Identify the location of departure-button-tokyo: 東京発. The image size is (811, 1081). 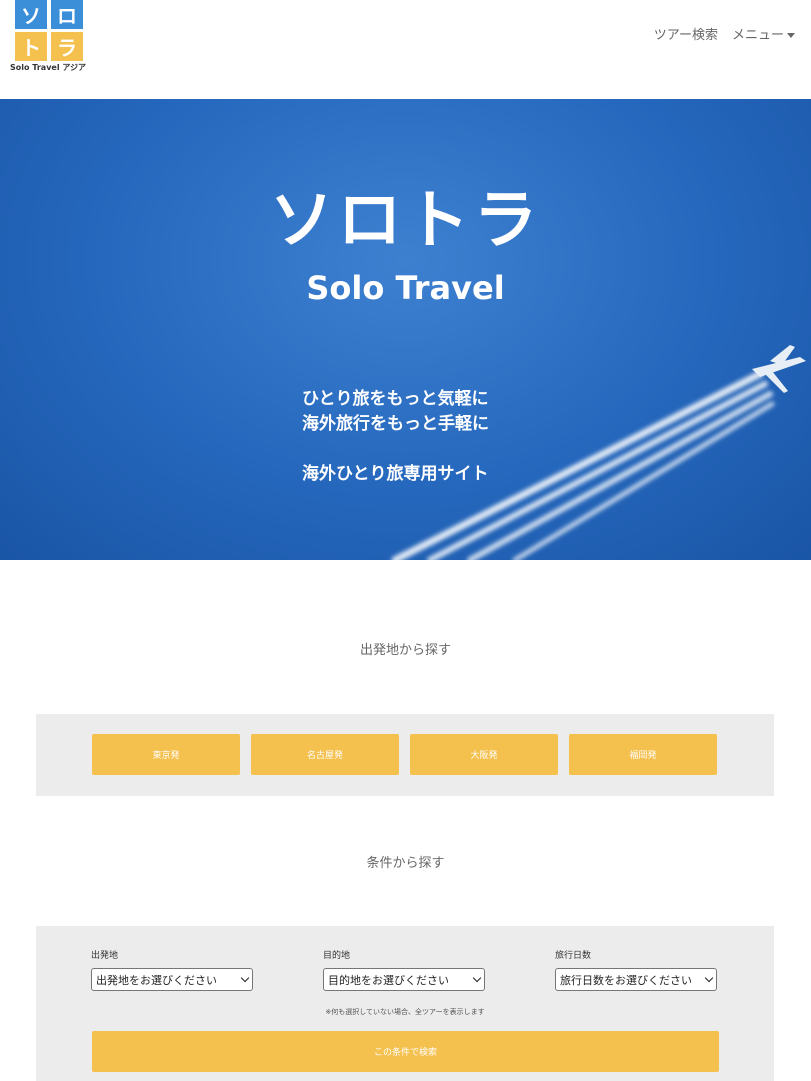
(166, 754).